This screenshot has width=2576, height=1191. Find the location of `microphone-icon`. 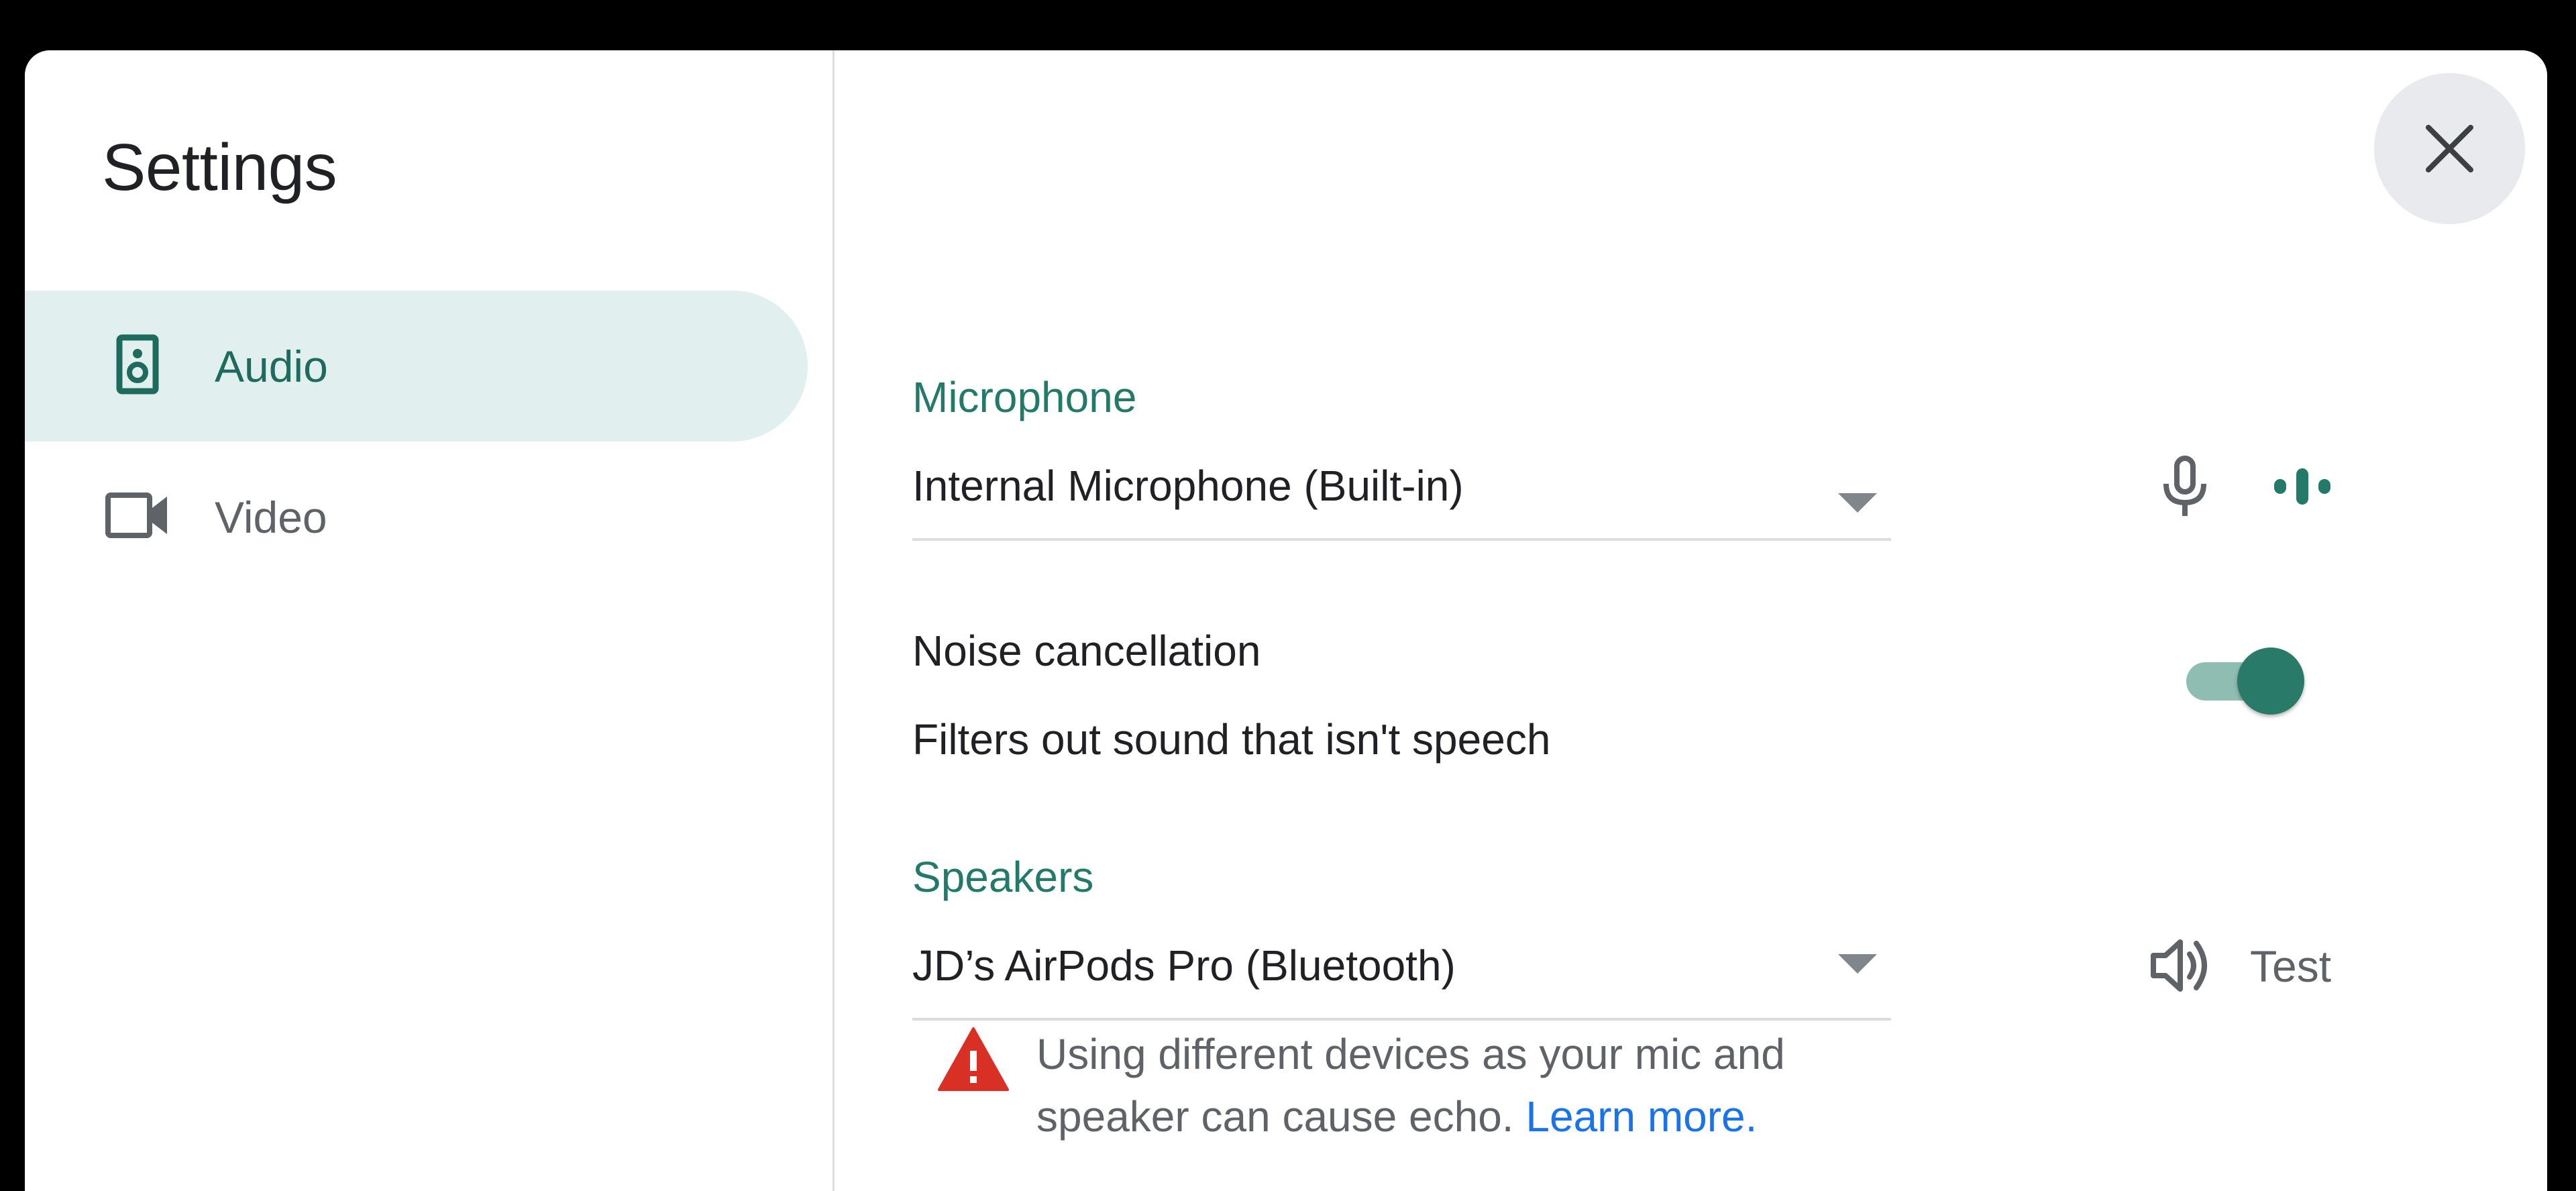

microphone-icon is located at coordinates (2184, 487).